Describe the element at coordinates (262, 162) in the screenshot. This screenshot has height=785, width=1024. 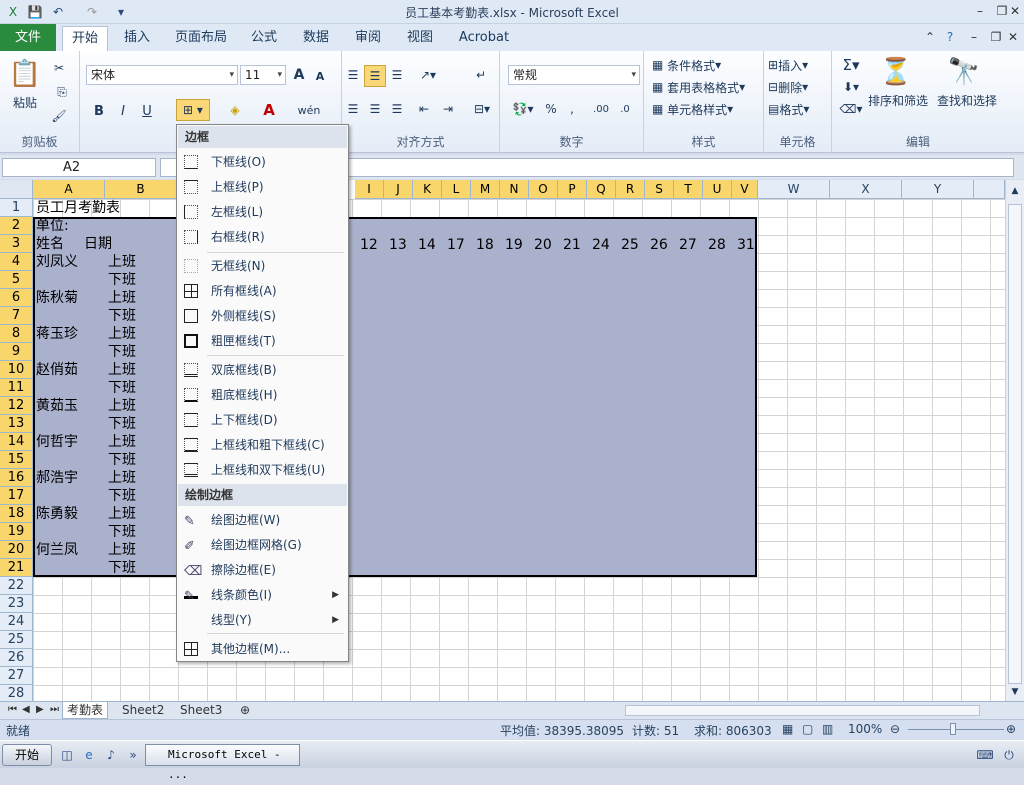
I see `menu-item-bottom-border: 下框线(O)` at that location.